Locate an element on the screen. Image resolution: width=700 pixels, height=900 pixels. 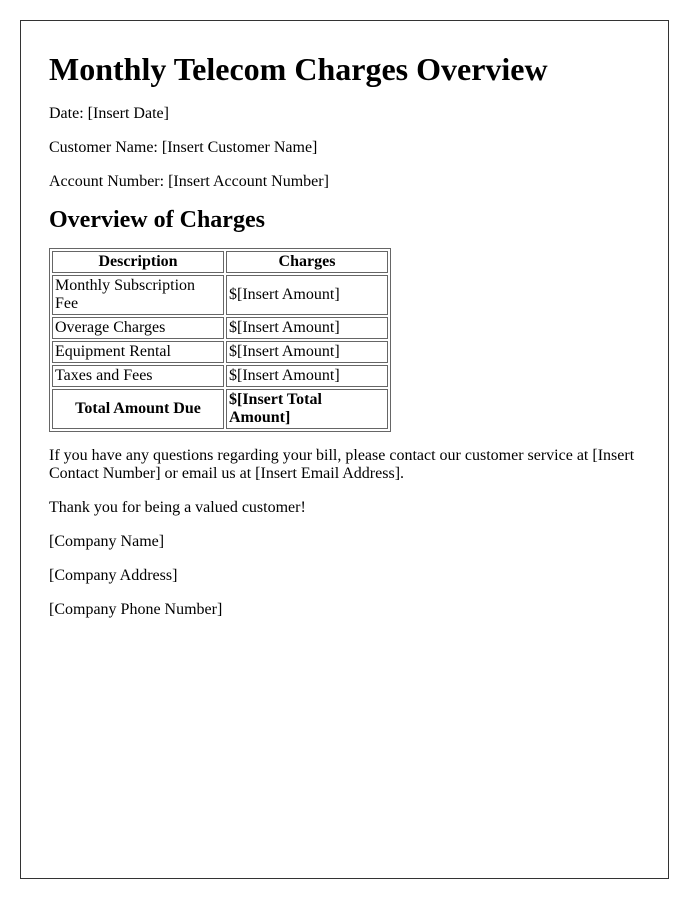
row-description: Taxes and Fees is located at coordinates (138, 376).